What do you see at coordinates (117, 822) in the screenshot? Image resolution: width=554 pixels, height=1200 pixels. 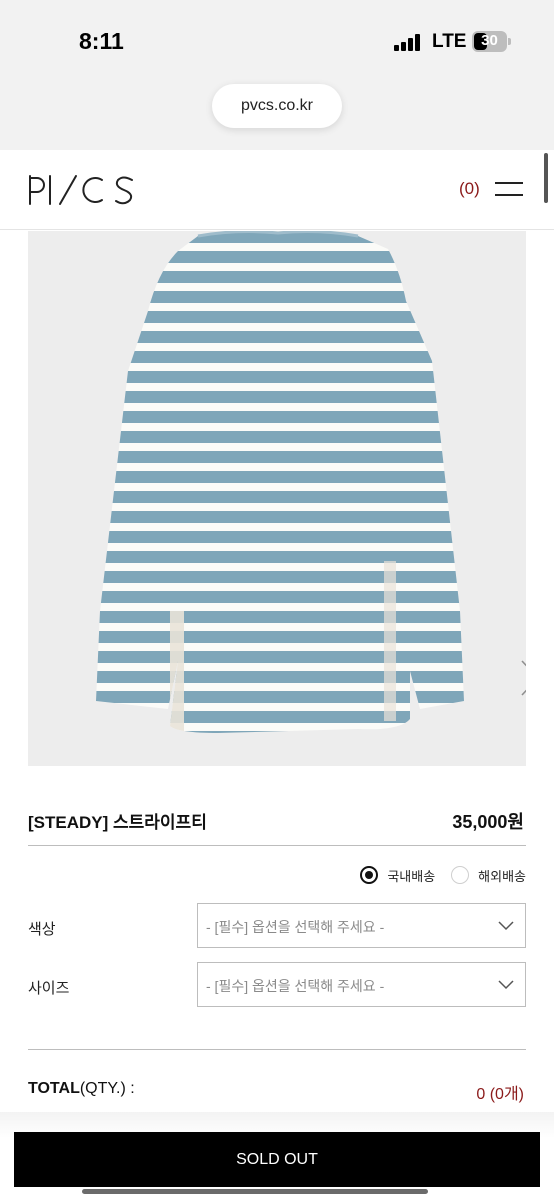 I see `product-title: [STEADY] 스트라이프티` at bounding box center [117, 822].